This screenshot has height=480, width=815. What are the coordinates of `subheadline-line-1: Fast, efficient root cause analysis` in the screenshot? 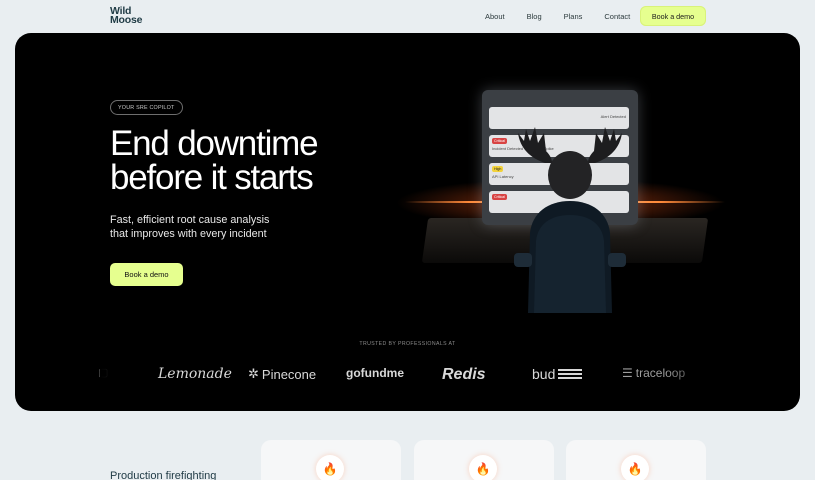 It's located at (190, 220).